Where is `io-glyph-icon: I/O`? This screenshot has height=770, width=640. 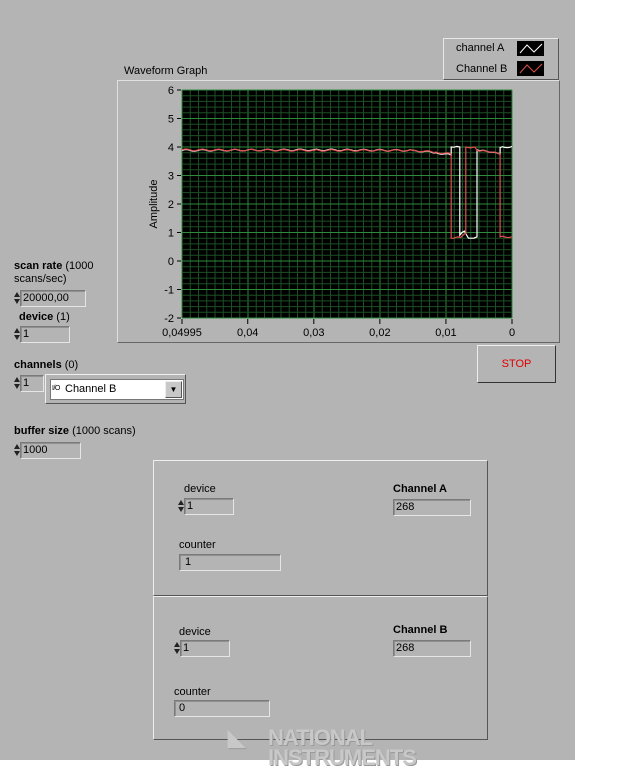 io-glyph-icon: I/O is located at coordinates (56, 388).